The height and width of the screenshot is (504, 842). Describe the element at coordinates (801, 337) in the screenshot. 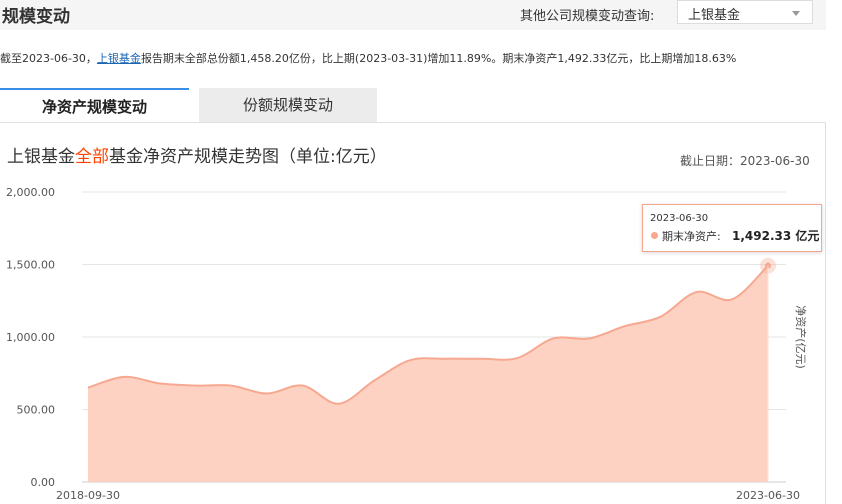

I see `y-axis-label: 净资产(亿元)` at that location.